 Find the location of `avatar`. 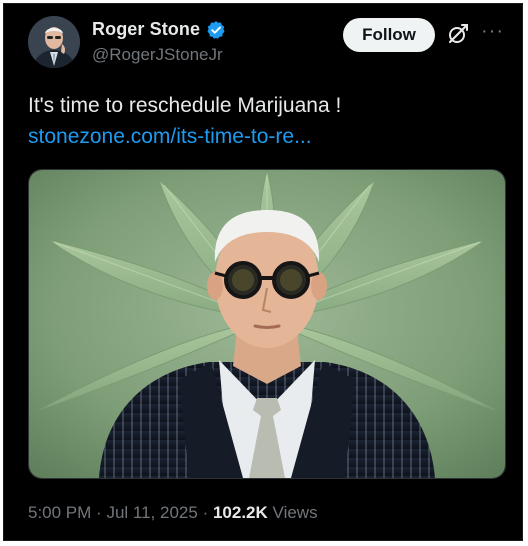

avatar is located at coordinates (54, 42).